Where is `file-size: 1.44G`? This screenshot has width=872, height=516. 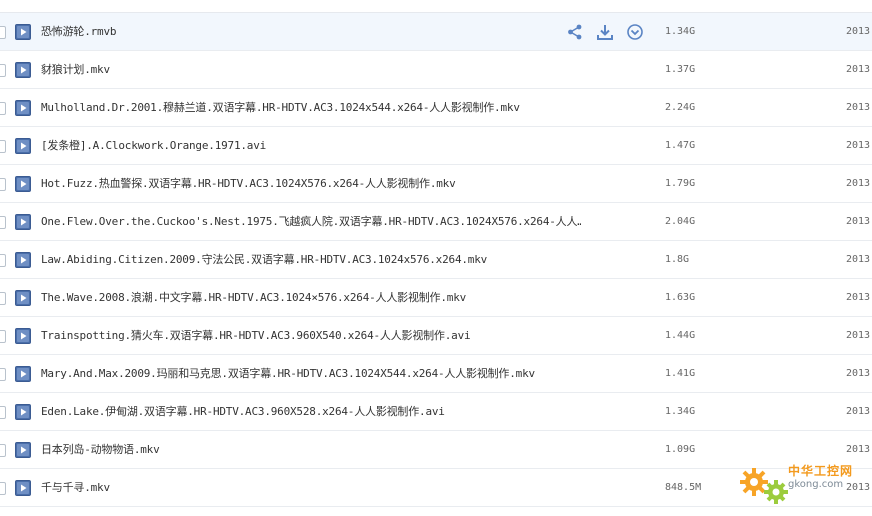
file-size: 1.44G is located at coordinates (680, 335).